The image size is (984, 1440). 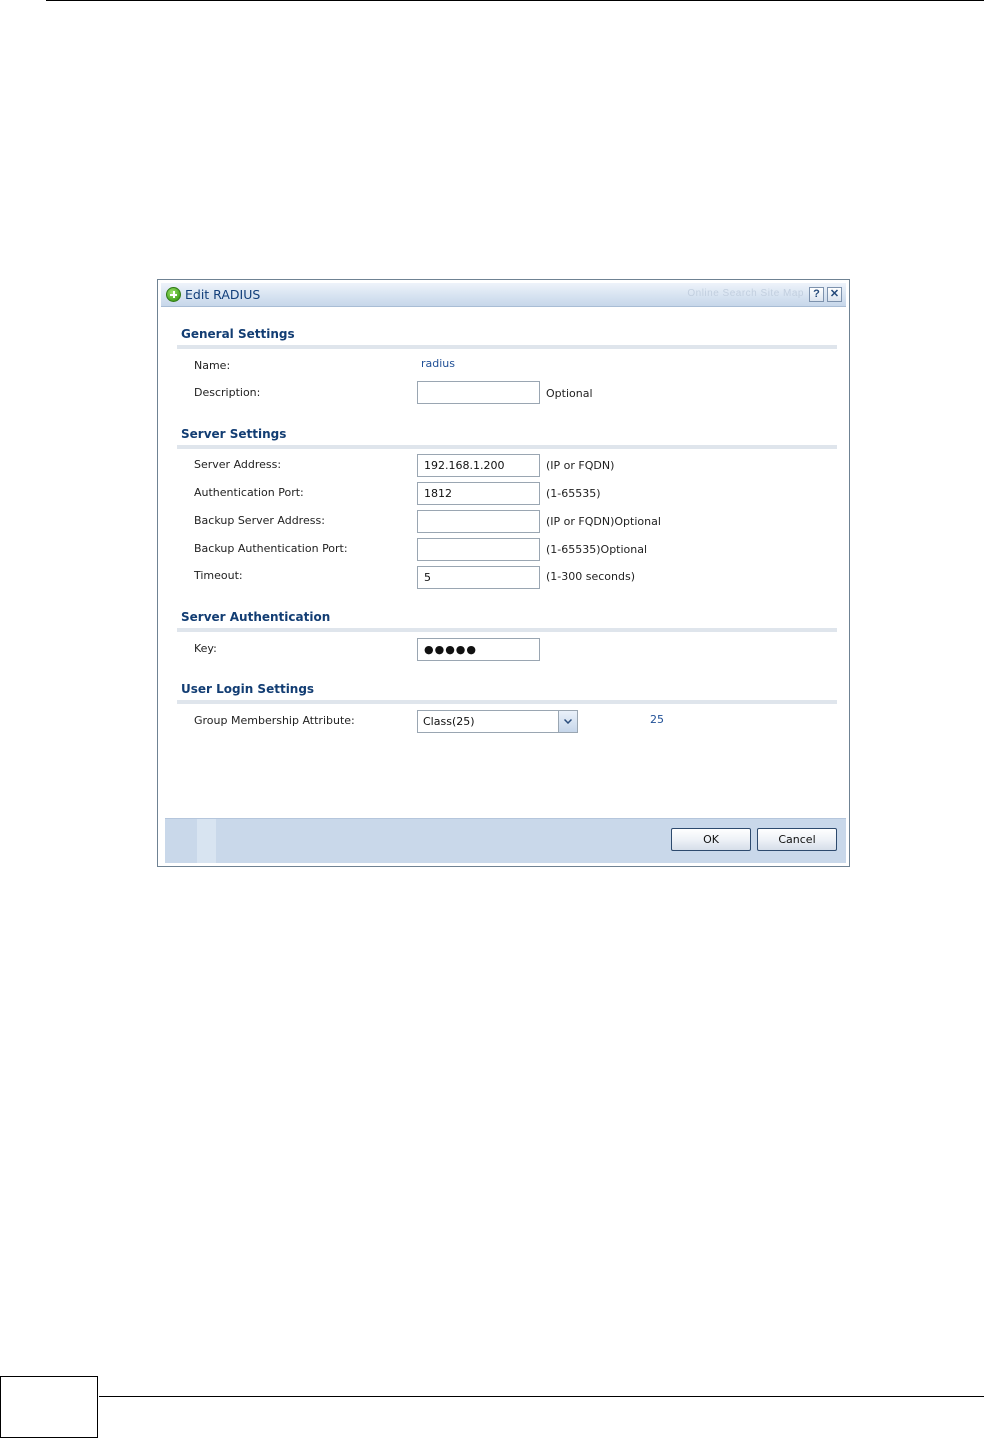 What do you see at coordinates (256, 617) in the screenshot?
I see `server-authentication-header: Server Authentication` at bounding box center [256, 617].